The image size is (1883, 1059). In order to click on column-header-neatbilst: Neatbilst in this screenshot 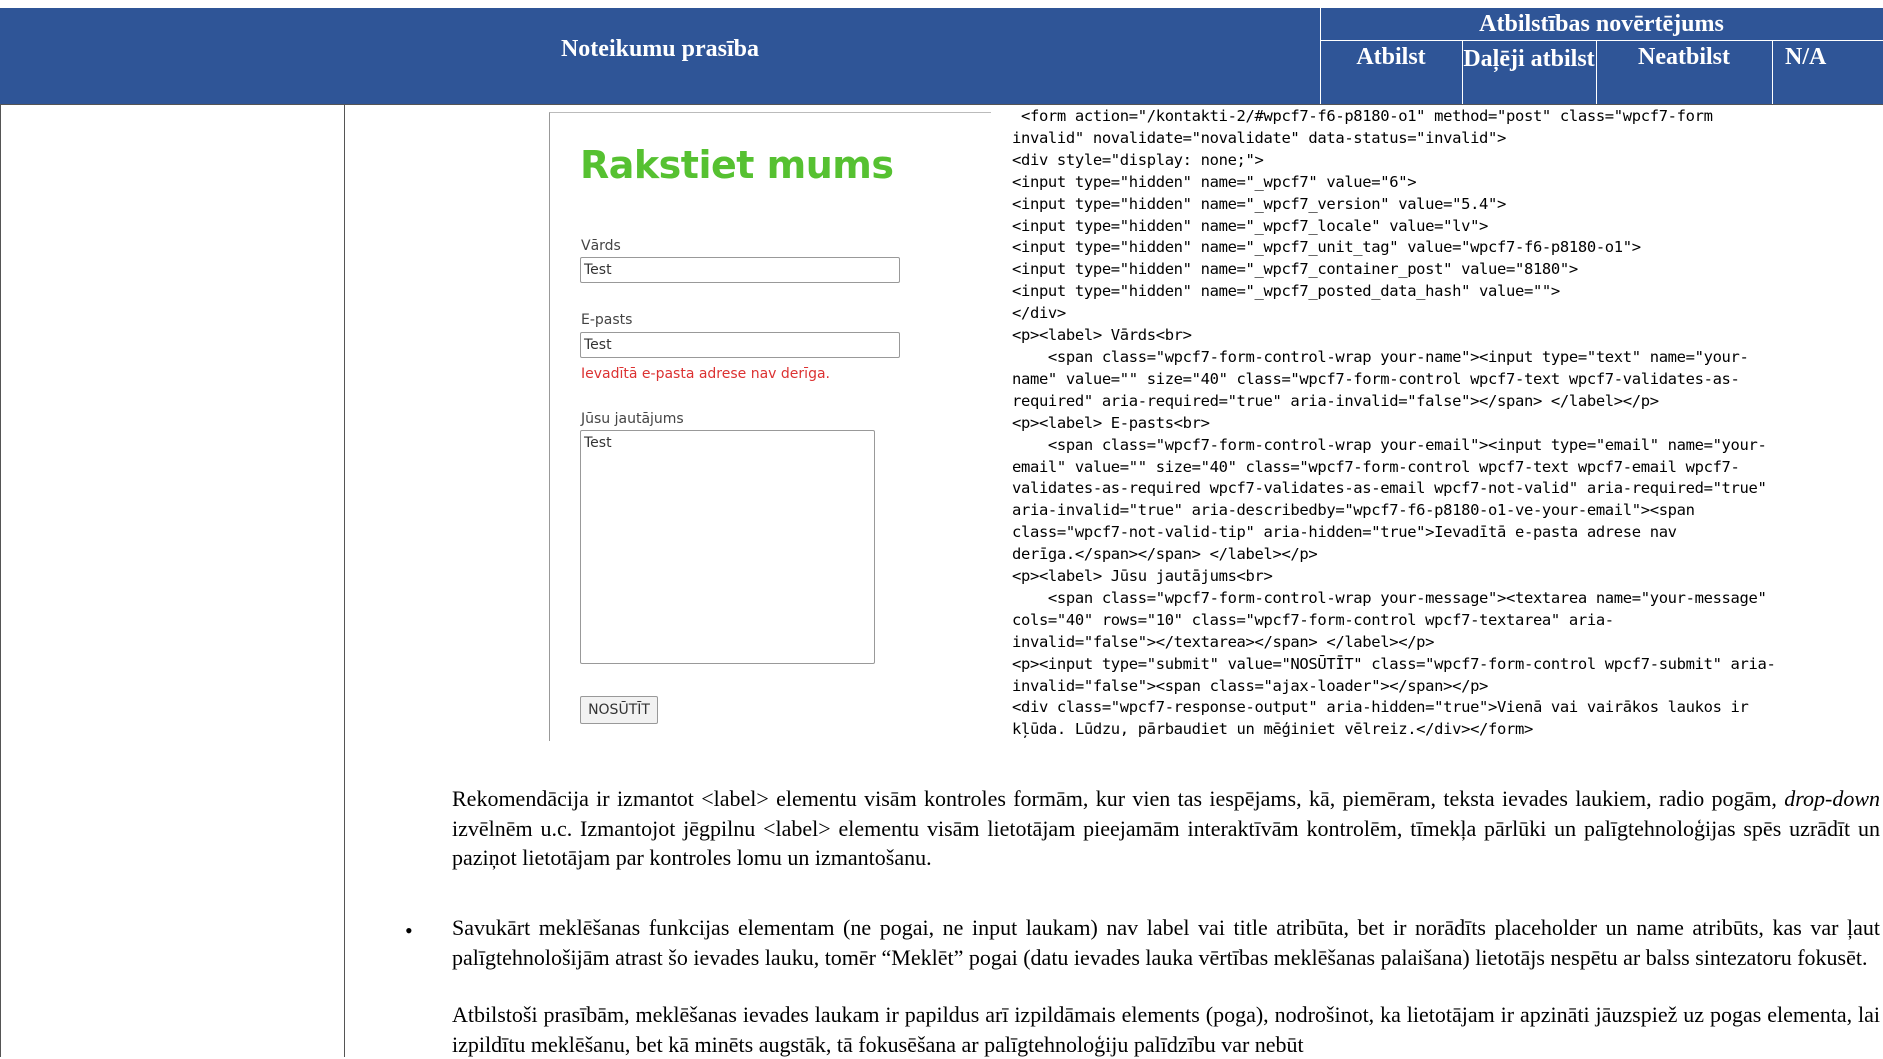, I will do `click(1684, 57)`.